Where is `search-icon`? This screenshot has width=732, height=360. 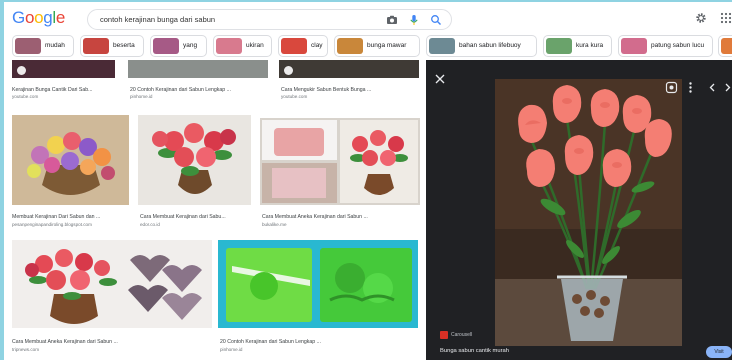
search-icon is located at coordinates (436, 20).